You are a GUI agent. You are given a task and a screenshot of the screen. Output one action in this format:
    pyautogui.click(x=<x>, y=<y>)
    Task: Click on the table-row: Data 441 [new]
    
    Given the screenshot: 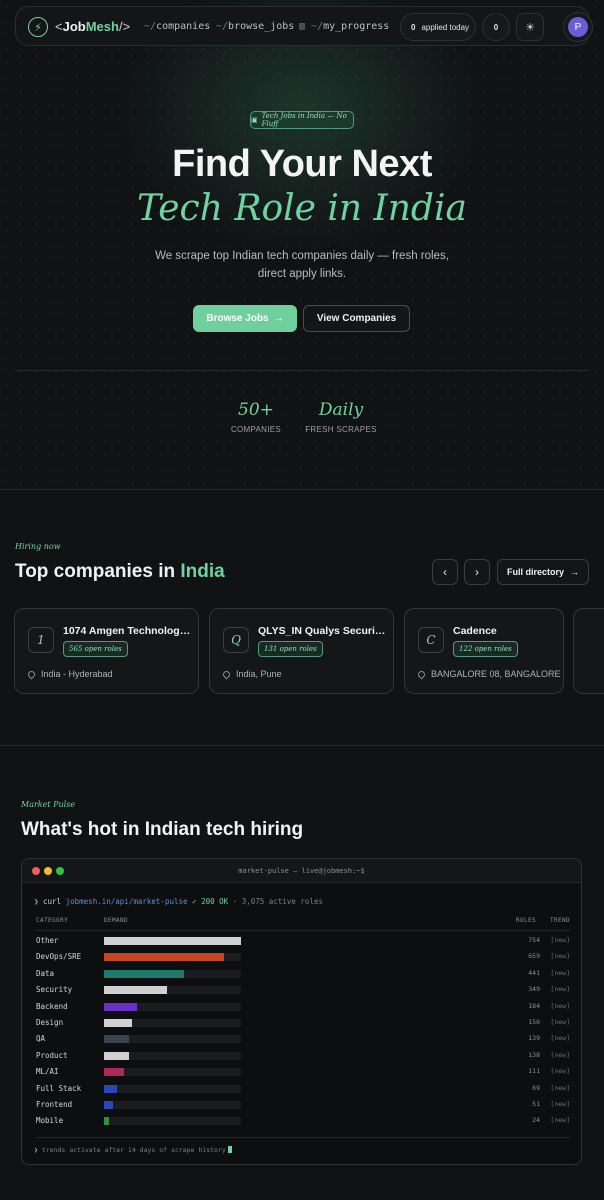 What is the action you would take?
    pyautogui.click(x=303, y=974)
    